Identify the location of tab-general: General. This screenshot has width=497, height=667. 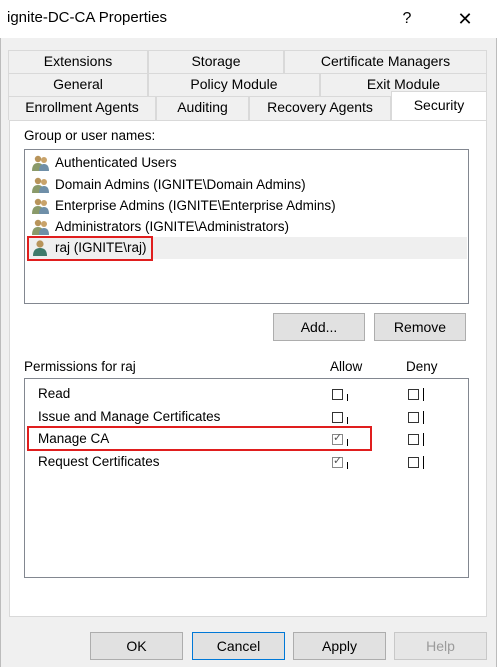
(78, 84).